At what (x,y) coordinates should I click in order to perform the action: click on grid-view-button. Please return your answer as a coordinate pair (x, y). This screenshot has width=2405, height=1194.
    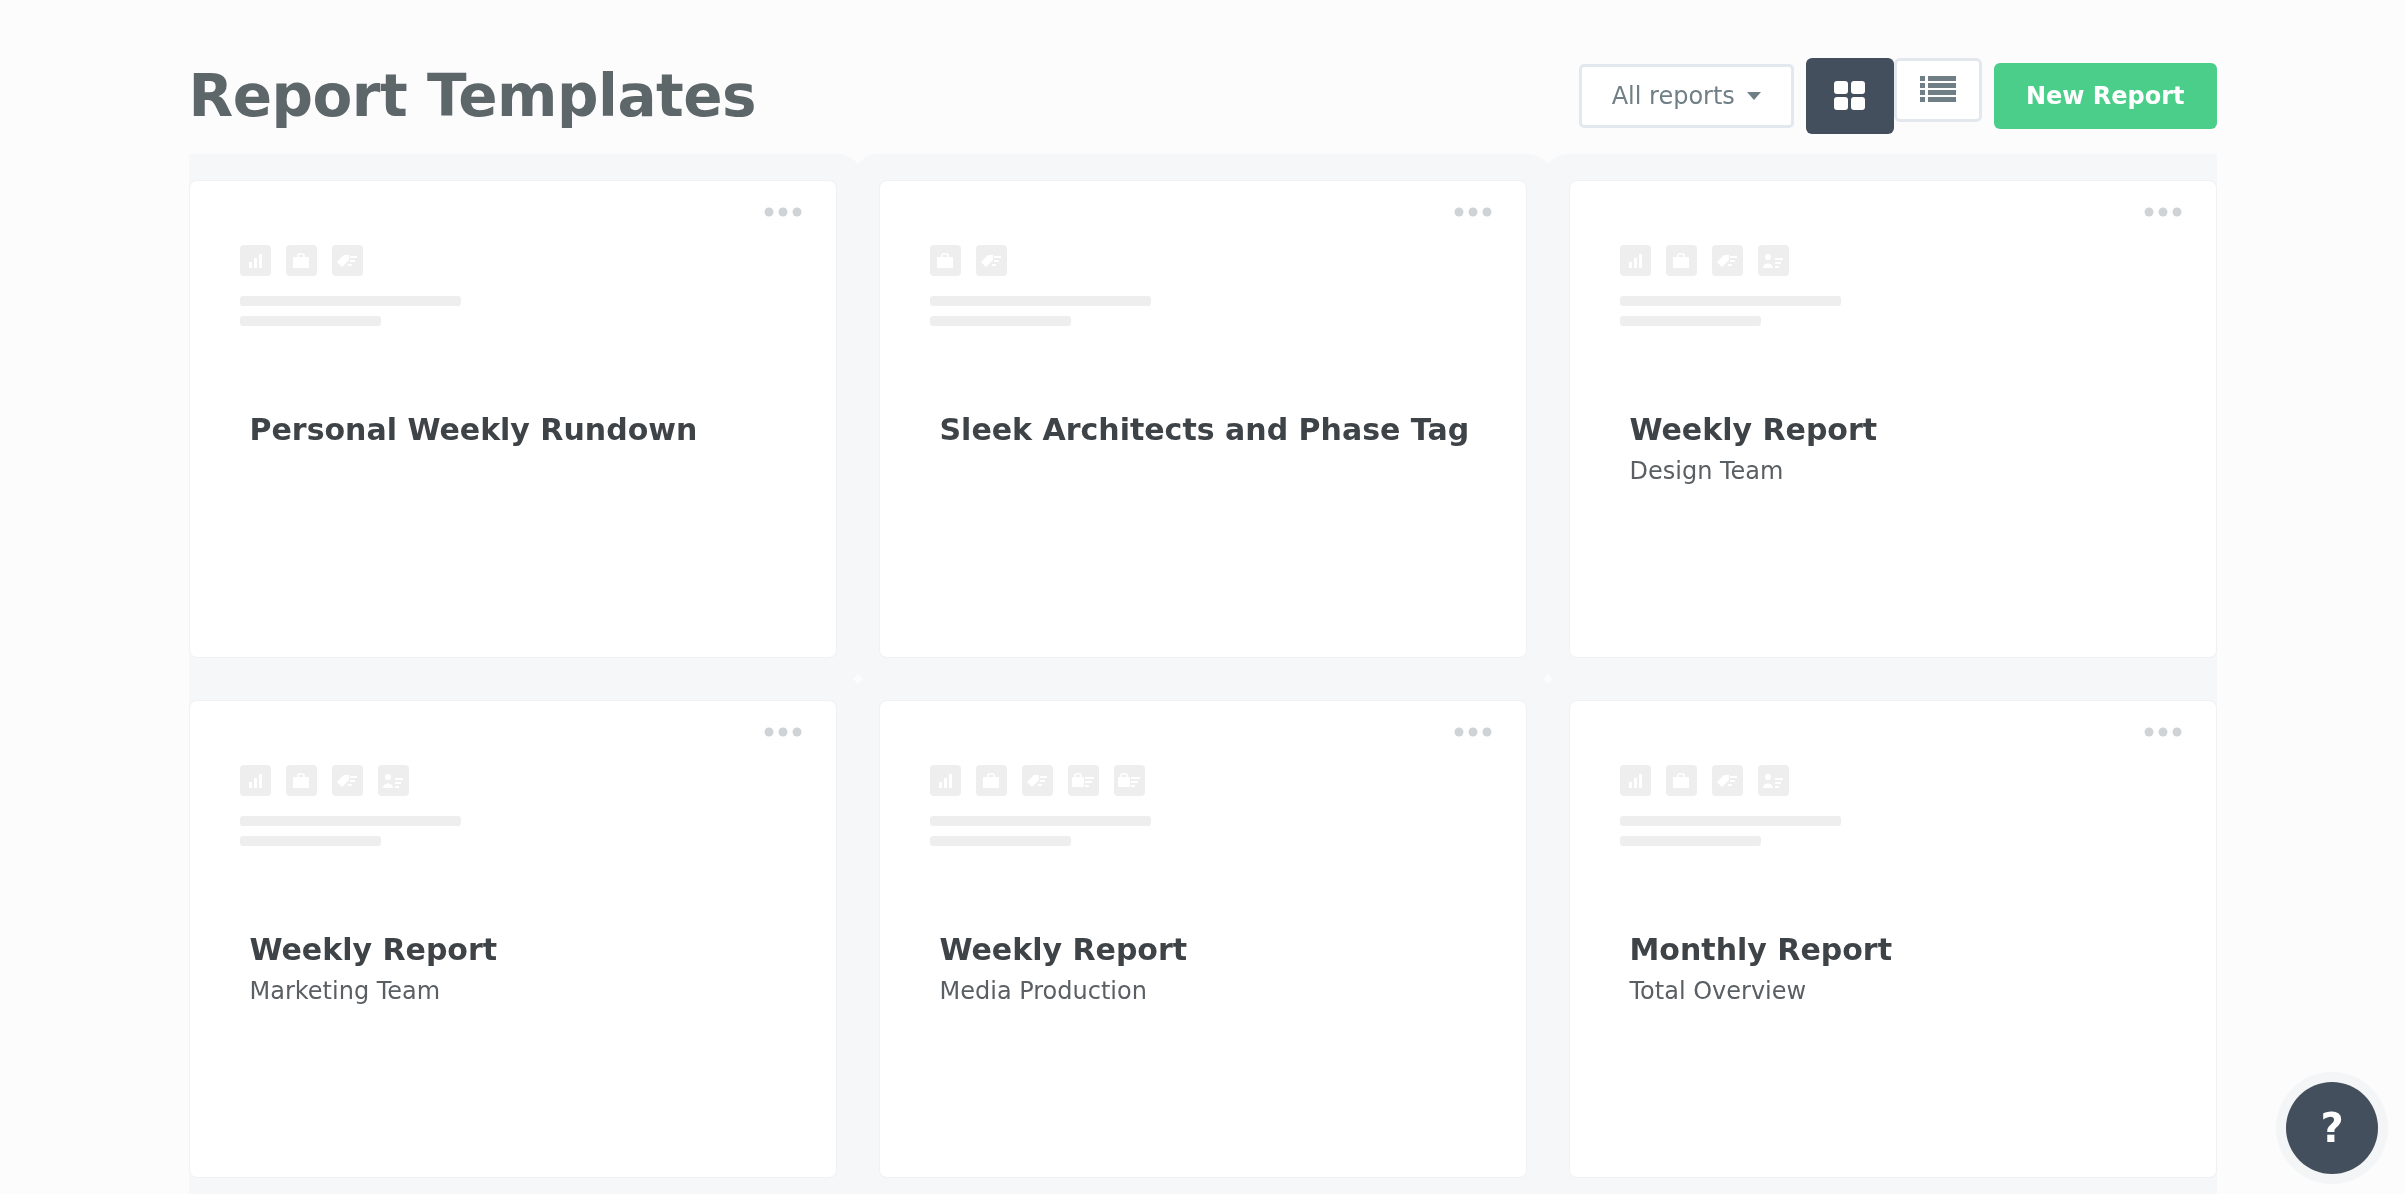
    Looking at the image, I should click on (1849, 96).